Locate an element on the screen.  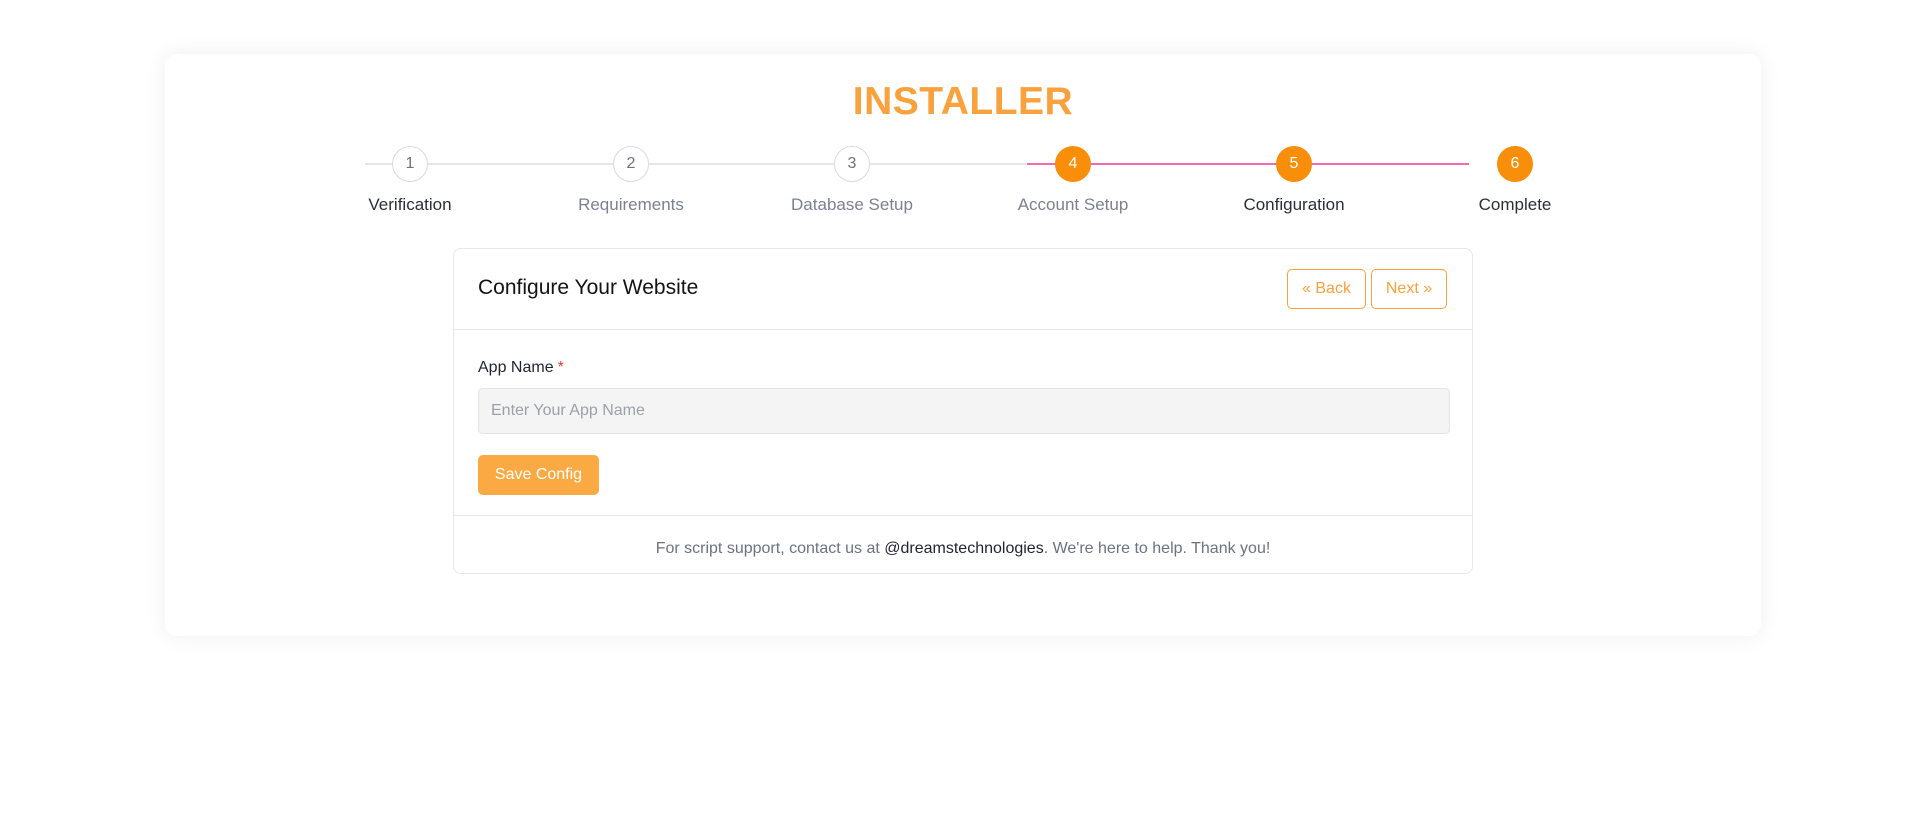
save-config-button: Save Config is located at coordinates (538, 475).